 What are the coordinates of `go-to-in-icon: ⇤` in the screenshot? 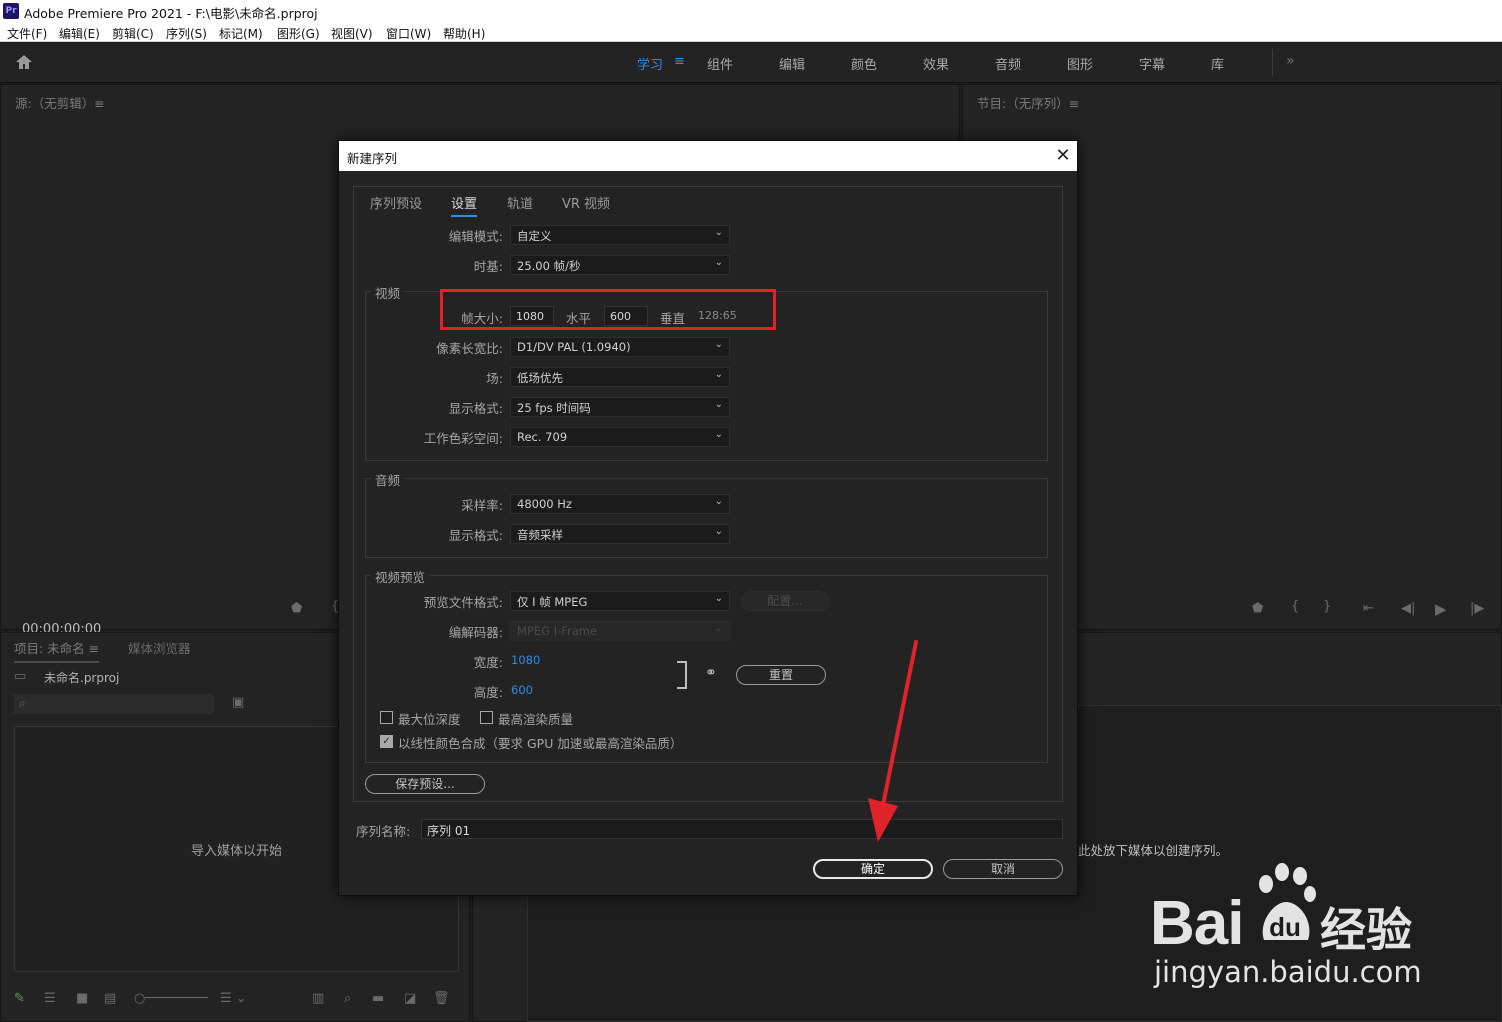 It's located at (1368, 608).